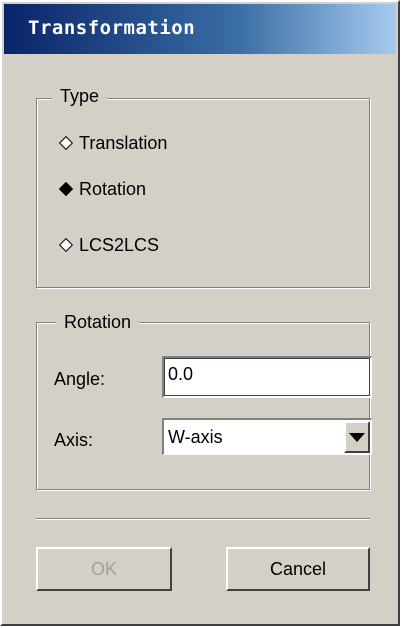 The height and width of the screenshot is (628, 406). I want to click on angle-input: 0.0, so click(267, 377).